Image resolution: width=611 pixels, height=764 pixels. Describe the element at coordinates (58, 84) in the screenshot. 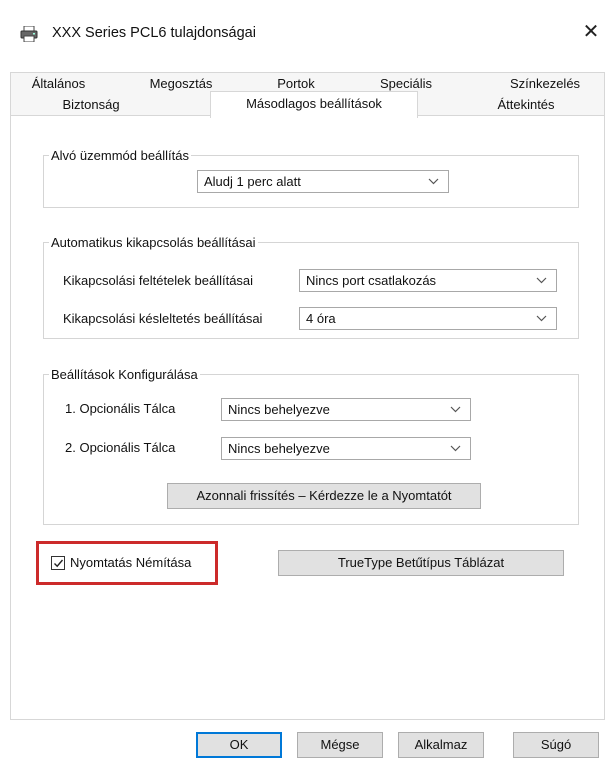

I see `tab-general: Általános` at that location.